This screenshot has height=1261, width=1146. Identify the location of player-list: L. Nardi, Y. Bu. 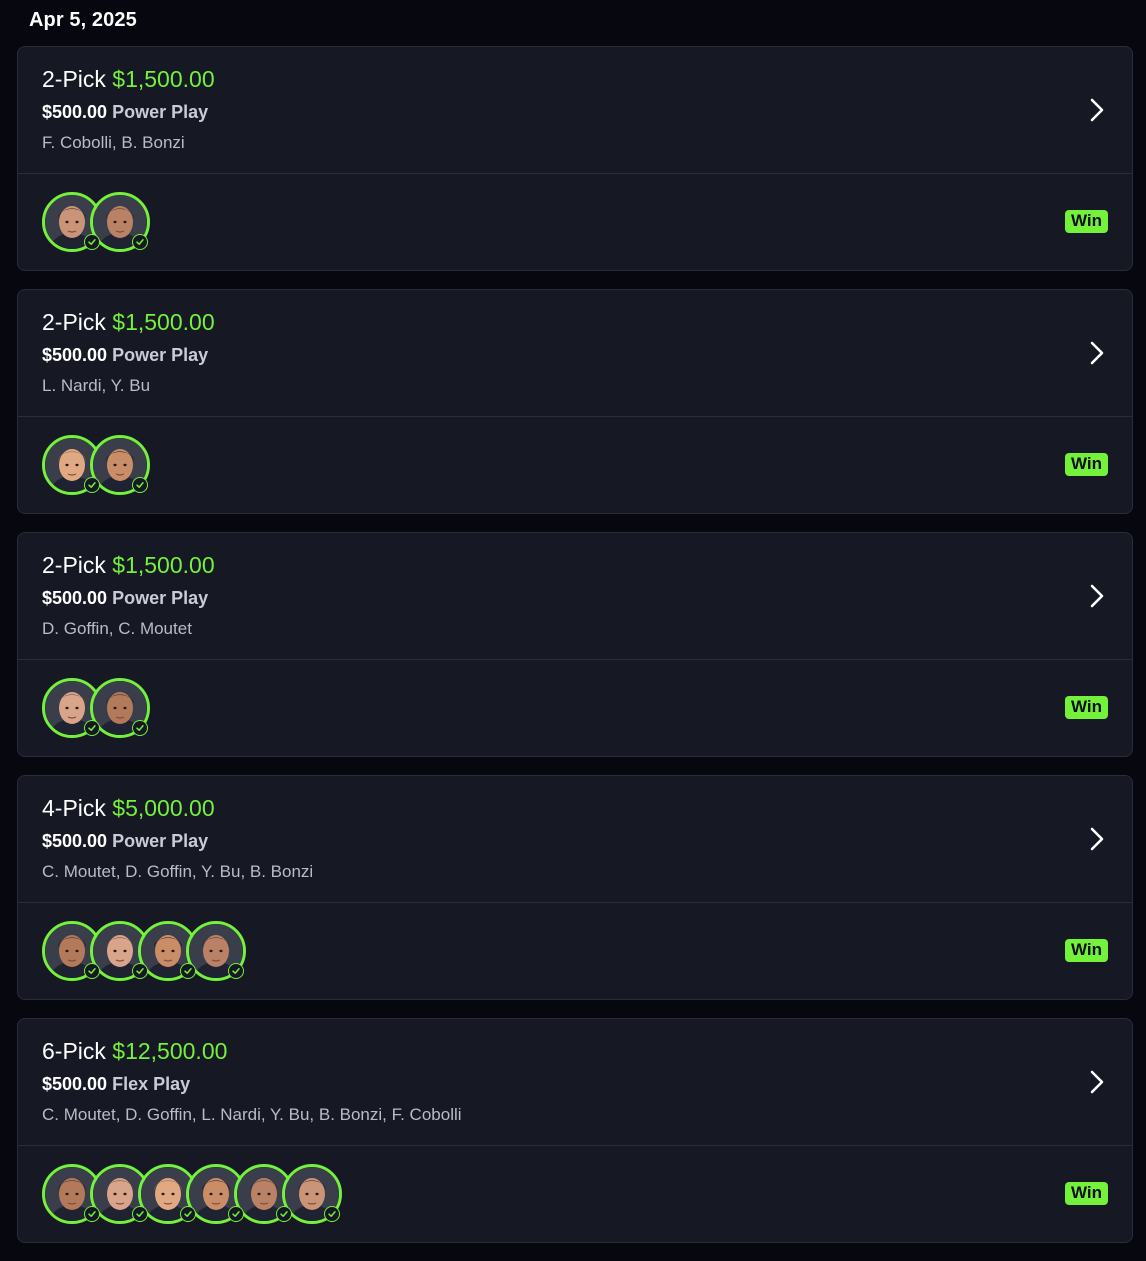
(96, 385).